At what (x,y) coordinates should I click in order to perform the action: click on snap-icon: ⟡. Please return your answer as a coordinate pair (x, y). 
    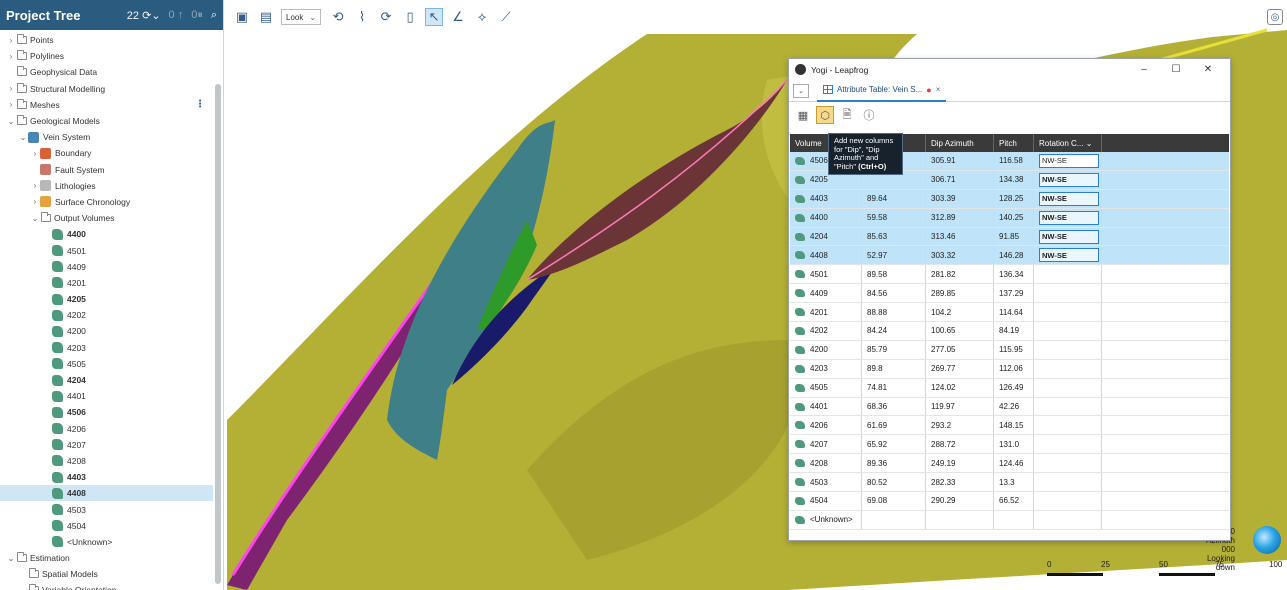
    Looking at the image, I should click on (482, 17).